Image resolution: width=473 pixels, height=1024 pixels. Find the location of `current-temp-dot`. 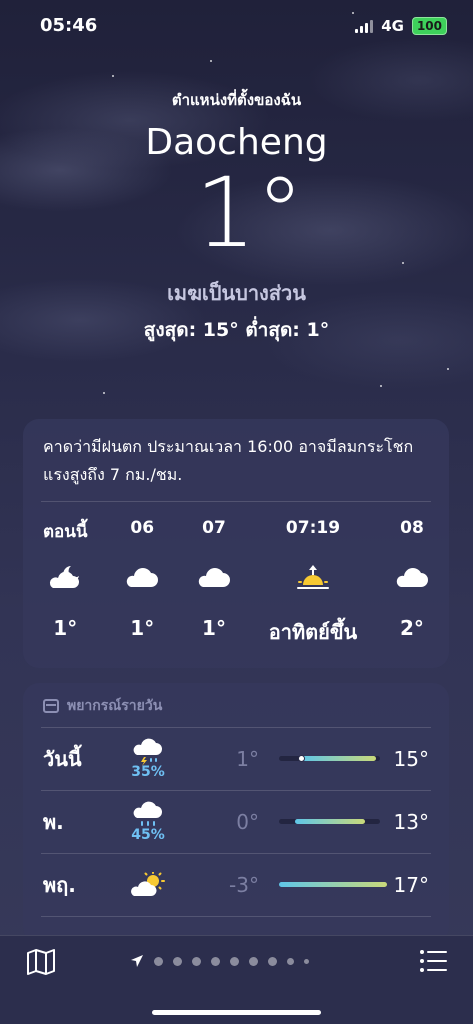

current-temp-dot is located at coordinates (301, 758).